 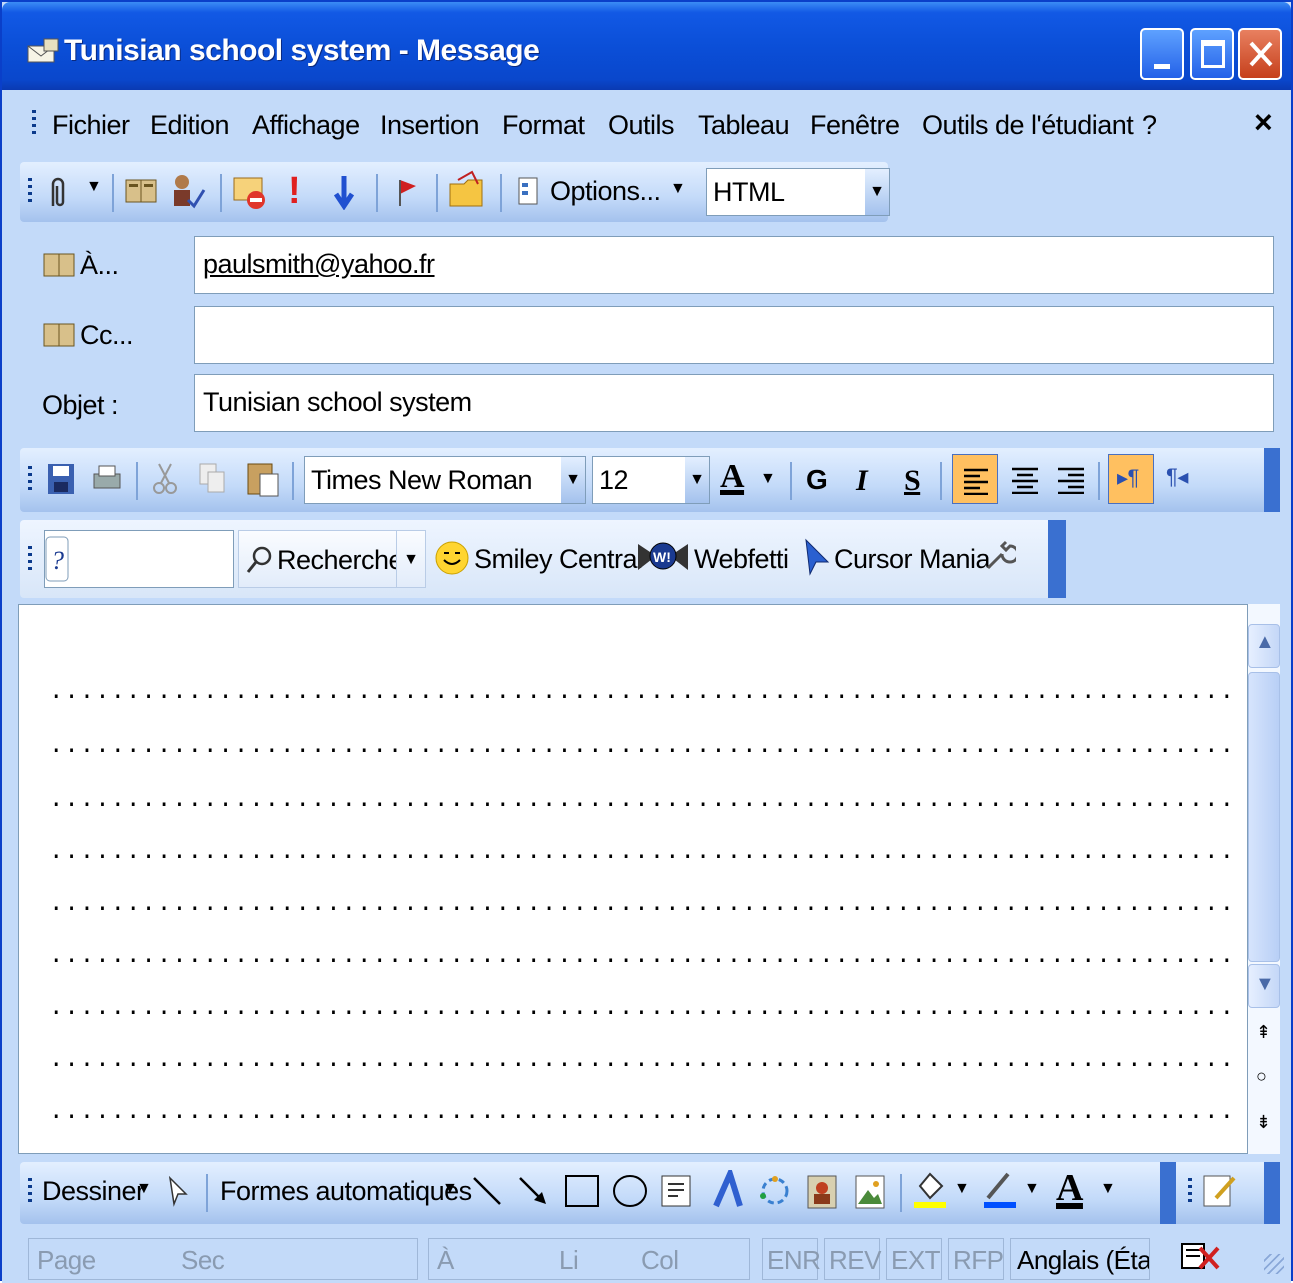 I want to click on menu-outils-etudiant: Outils de l'étudiant, so click(x=1028, y=125).